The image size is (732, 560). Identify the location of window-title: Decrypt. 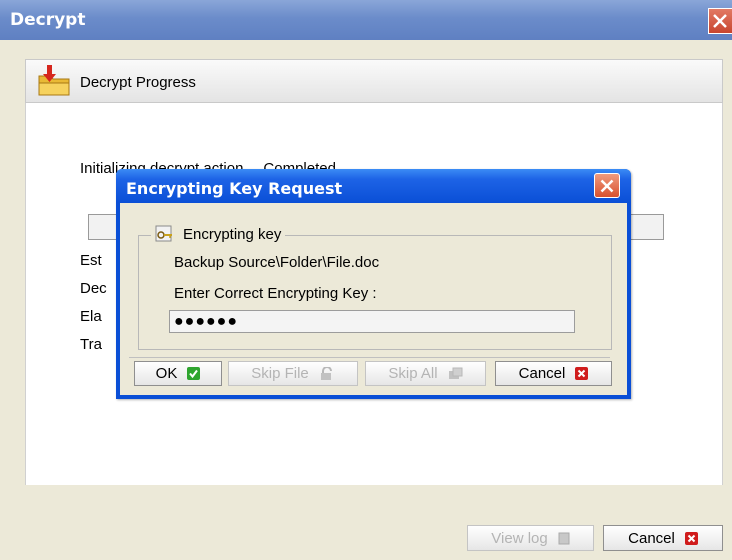
(48, 20).